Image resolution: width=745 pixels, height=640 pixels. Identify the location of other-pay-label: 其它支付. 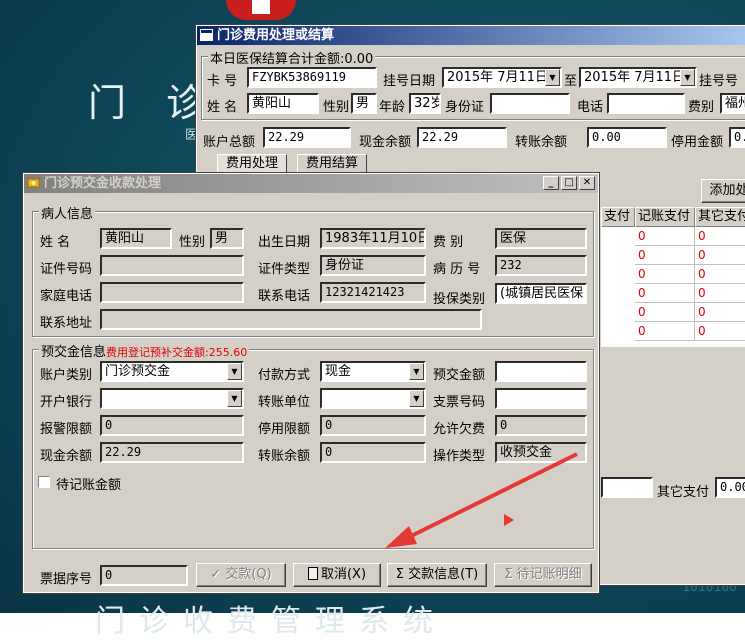
(683, 492).